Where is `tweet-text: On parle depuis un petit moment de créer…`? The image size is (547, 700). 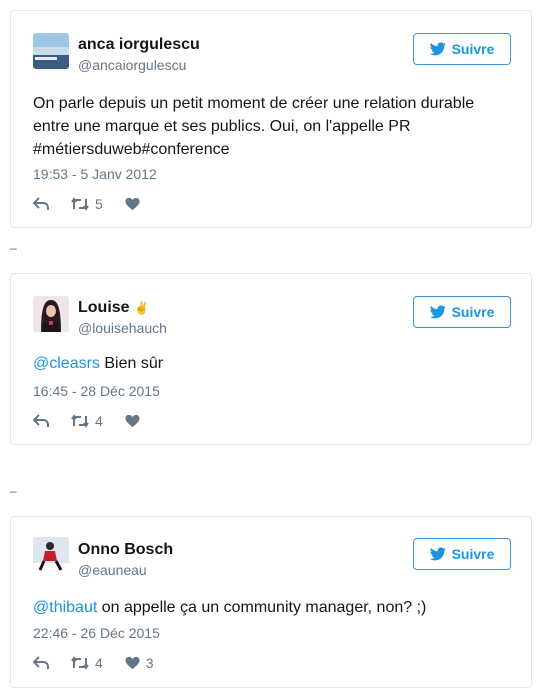
tweet-text: On parle depuis un petit moment de créer… is located at coordinates (254, 126).